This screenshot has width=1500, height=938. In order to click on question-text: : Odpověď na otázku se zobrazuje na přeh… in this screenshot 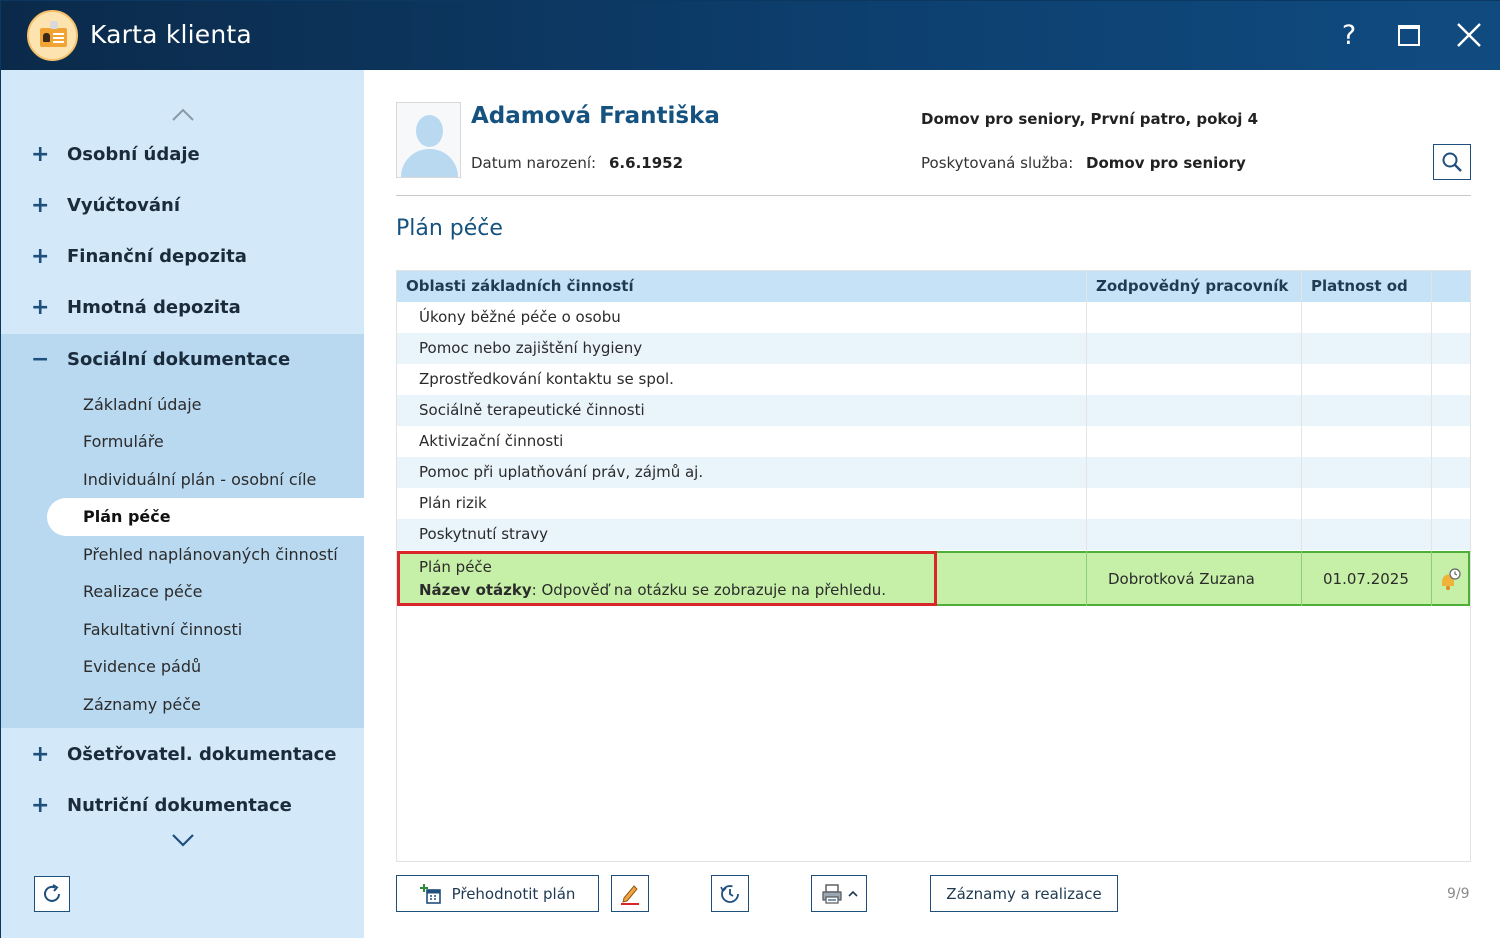, I will do `click(709, 590)`.